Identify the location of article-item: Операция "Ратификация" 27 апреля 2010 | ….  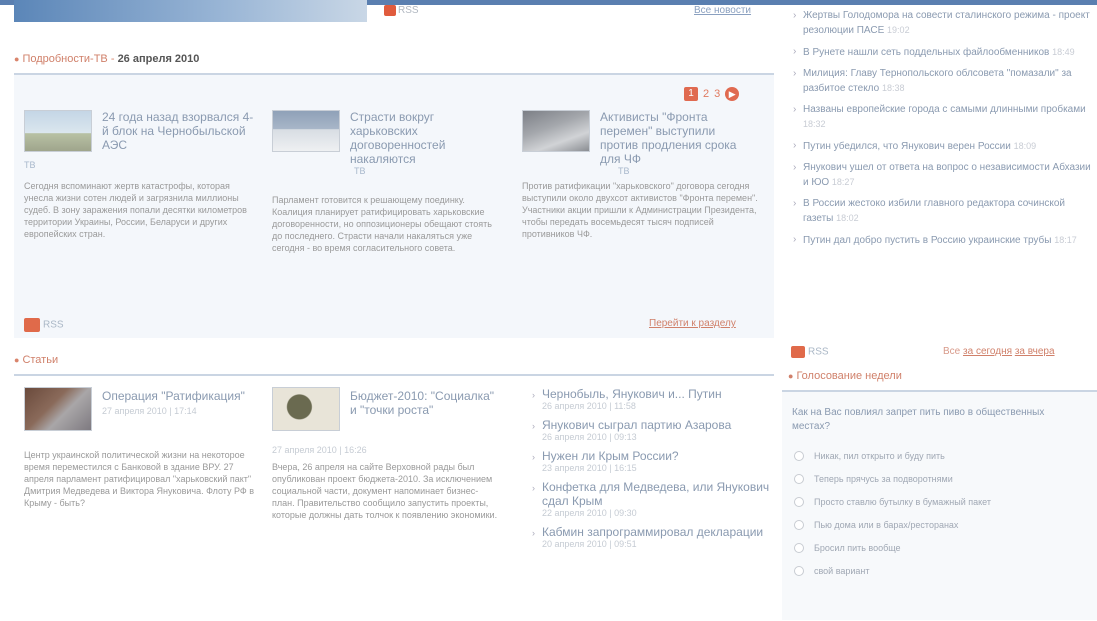
(144, 467).